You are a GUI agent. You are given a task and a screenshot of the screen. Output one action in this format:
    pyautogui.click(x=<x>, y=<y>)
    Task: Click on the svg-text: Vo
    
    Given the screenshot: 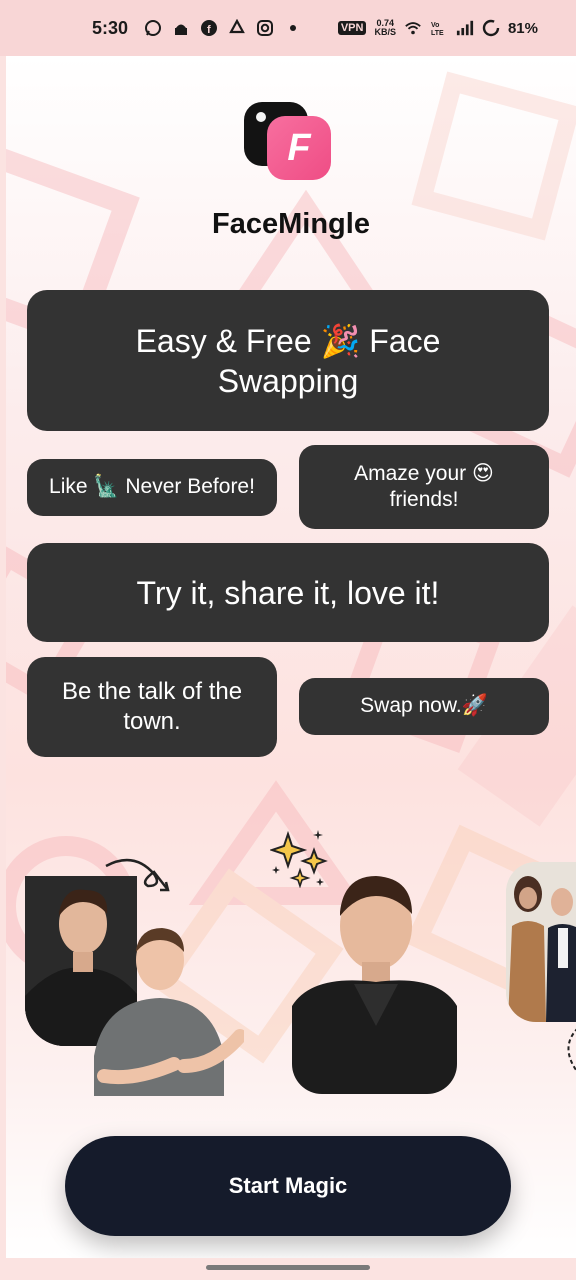 What is the action you would take?
    pyautogui.click(x=435, y=25)
    